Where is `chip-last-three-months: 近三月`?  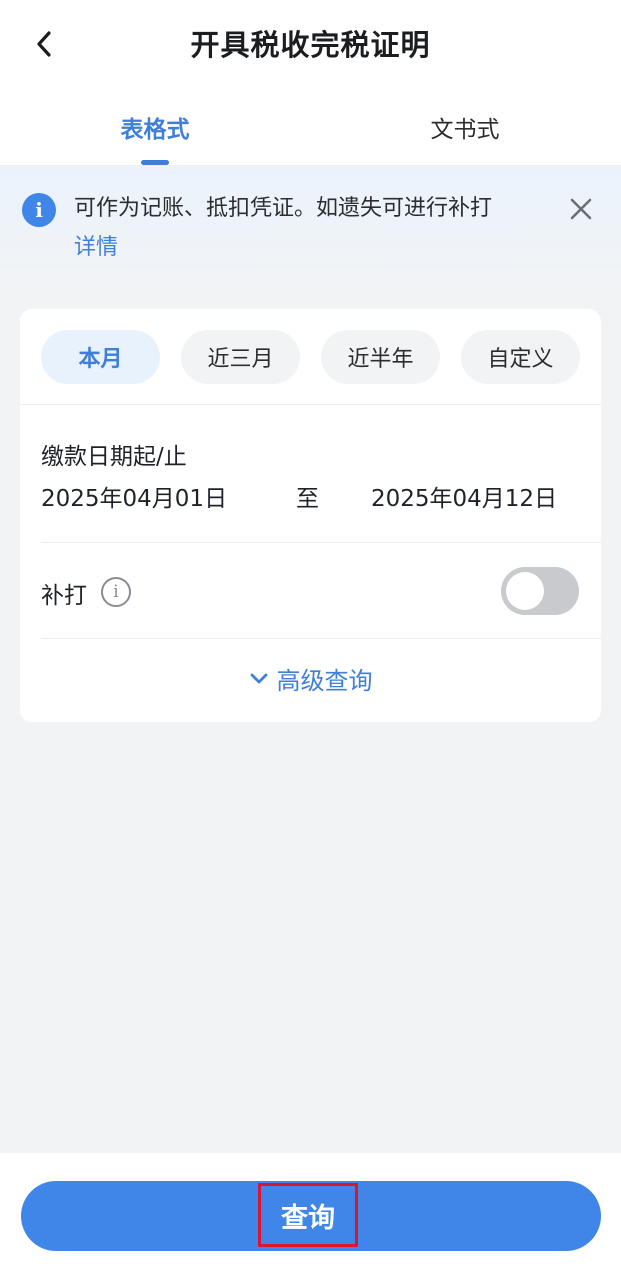
chip-last-three-months: 近三月 is located at coordinates (240, 357).